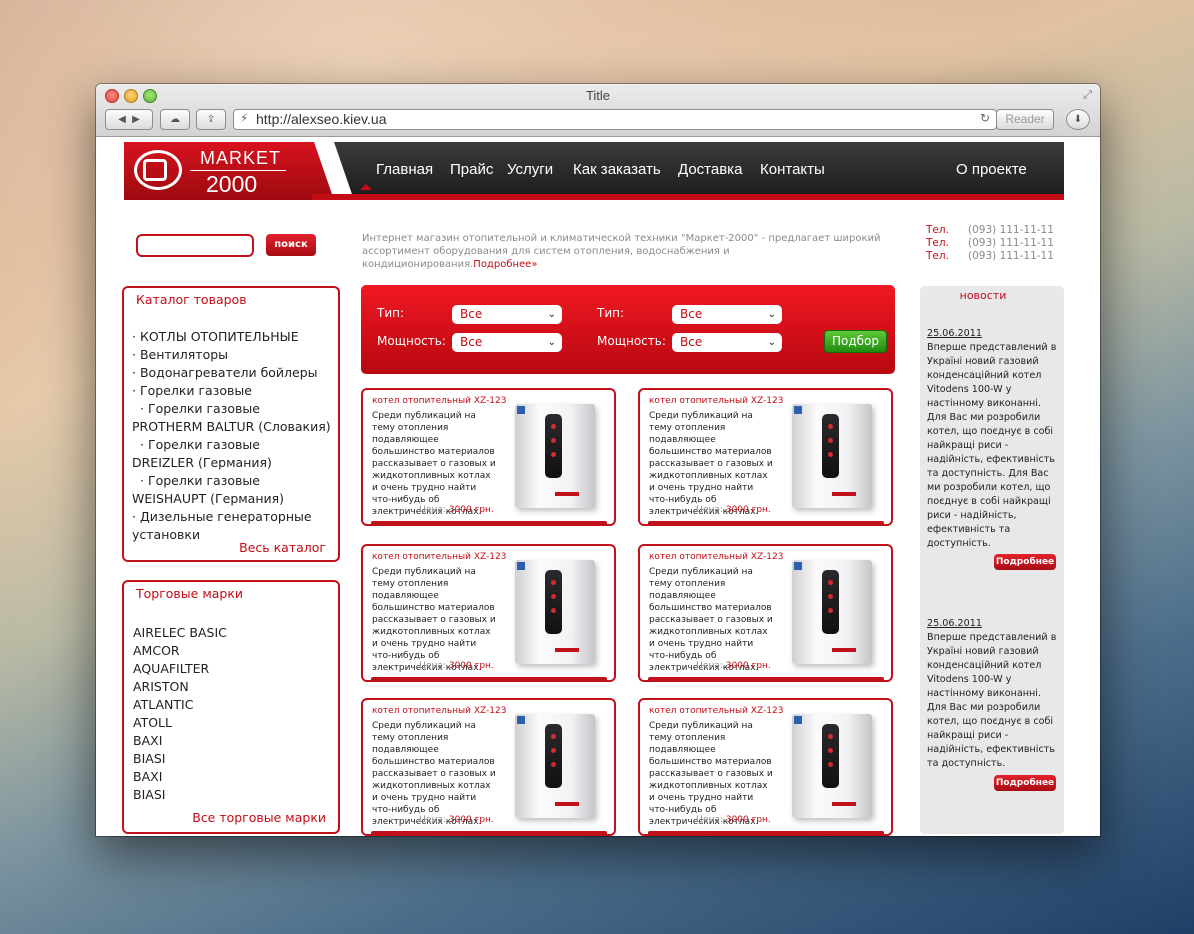 The height and width of the screenshot is (934, 1194). What do you see at coordinates (404, 169) in the screenshot?
I see `nav-home: Главная` at bounding box center [404, 169].